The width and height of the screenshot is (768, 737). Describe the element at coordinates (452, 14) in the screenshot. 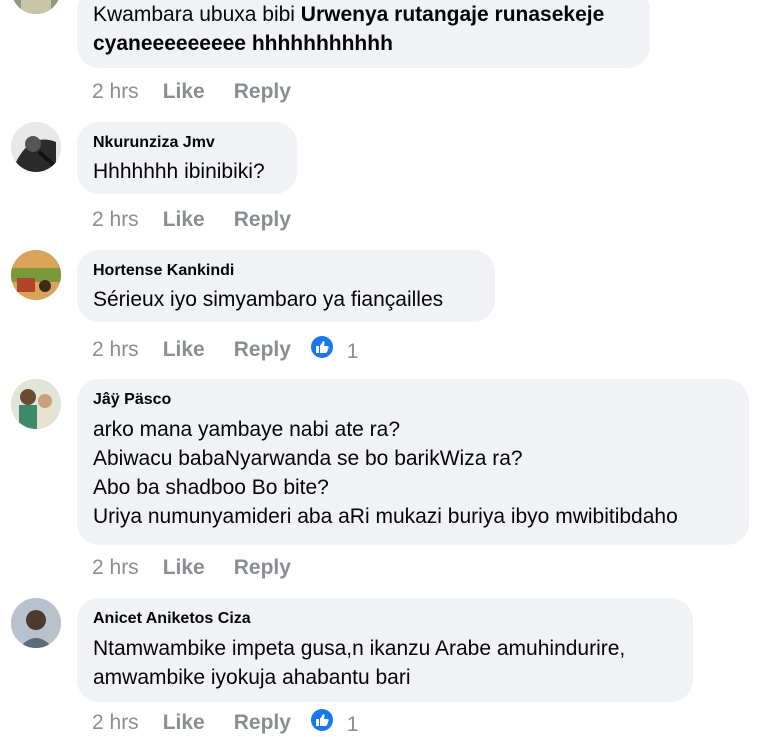

I see `comment-text-bold: Urwenya rutangaje runasekeje` at that location.